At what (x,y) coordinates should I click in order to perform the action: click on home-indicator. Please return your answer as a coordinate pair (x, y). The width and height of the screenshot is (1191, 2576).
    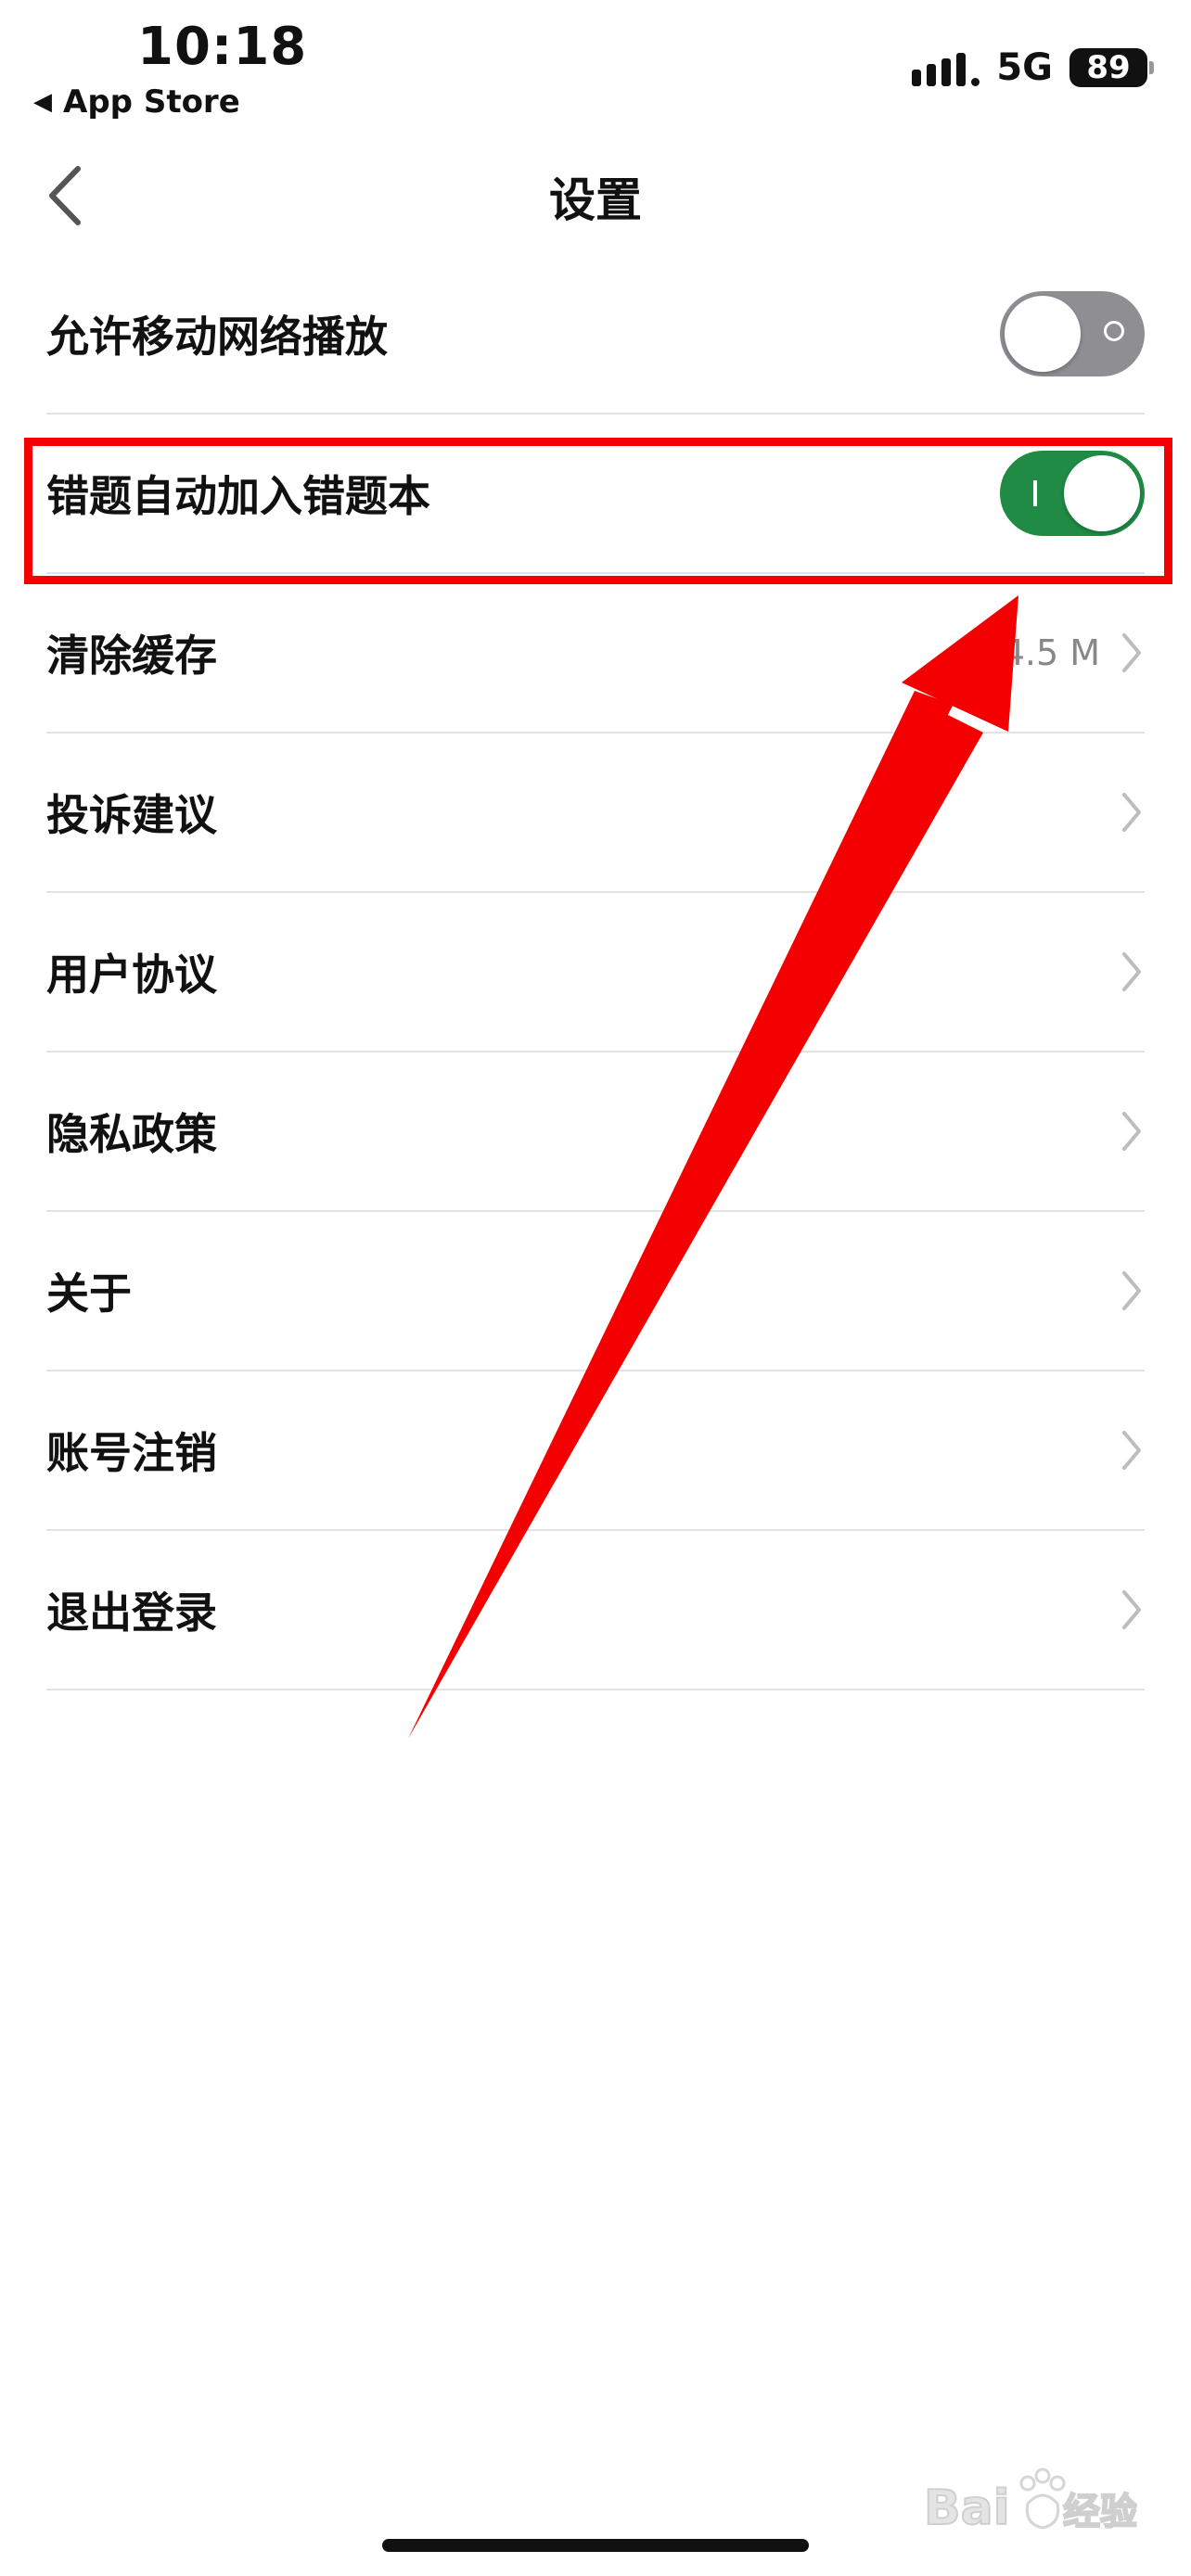
    Looking at the image, I should click on (595, 2545).